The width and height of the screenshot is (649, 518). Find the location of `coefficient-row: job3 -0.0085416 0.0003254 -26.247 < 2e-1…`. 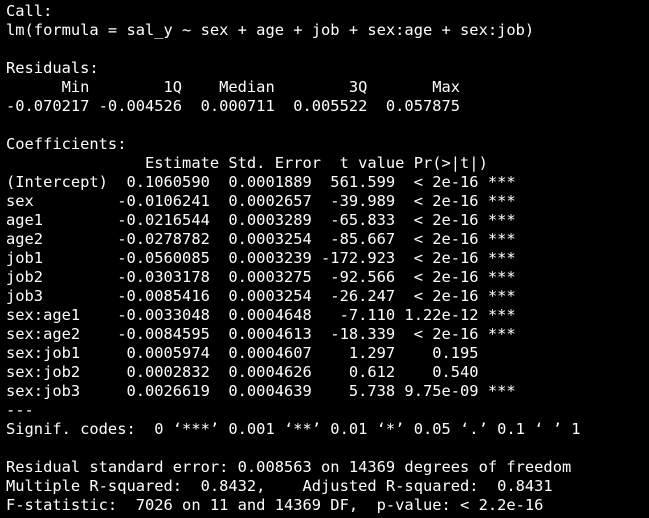

coefficient-row: job3 -0.0085416 0.0003254 -26.247 < 2e-1… is located at coordinates (261, 296).